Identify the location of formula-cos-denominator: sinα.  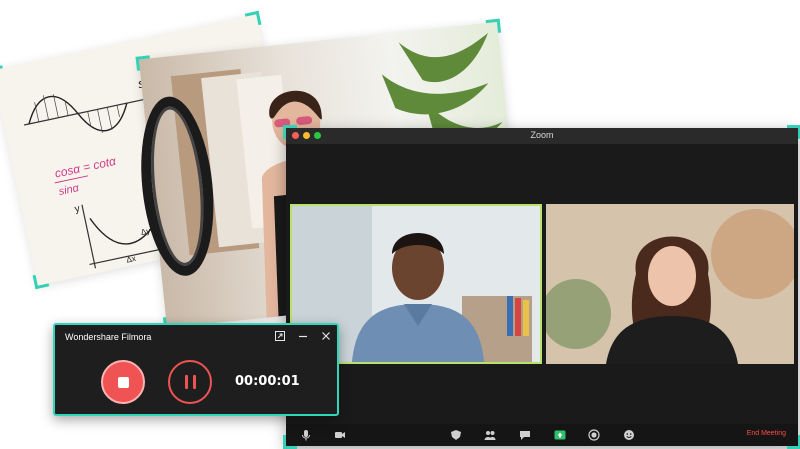
(69, 190).